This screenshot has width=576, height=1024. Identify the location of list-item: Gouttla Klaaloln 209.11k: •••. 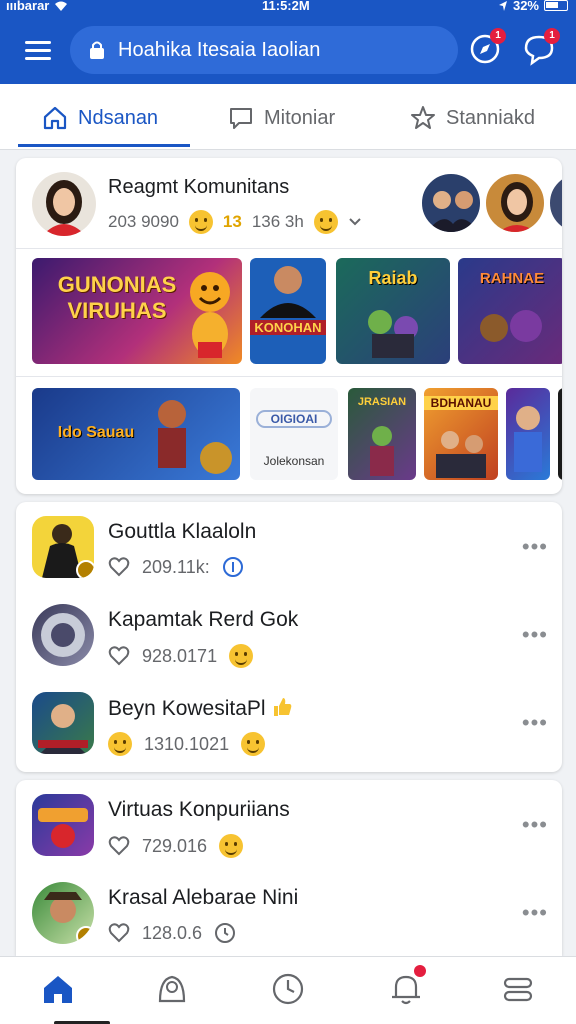
(289, 548).